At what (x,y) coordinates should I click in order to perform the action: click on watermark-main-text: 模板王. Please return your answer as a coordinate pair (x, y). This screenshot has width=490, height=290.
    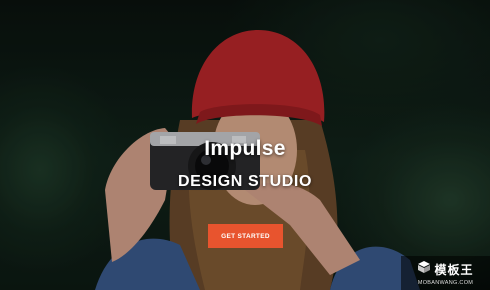
    Looking at the image, I should click on (454, 270).